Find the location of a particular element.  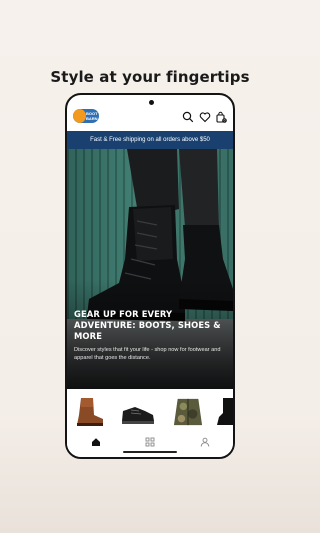

grid-icon is located at coordinates (150, 442).